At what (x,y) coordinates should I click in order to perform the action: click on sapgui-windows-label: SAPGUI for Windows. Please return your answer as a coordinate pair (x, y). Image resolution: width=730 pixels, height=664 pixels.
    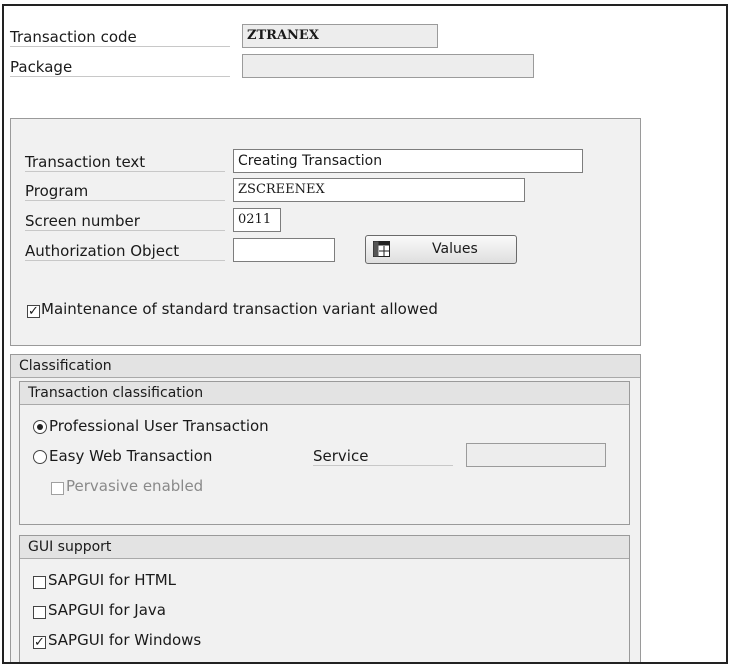
    Looking at the image, I should click on (125, 640).